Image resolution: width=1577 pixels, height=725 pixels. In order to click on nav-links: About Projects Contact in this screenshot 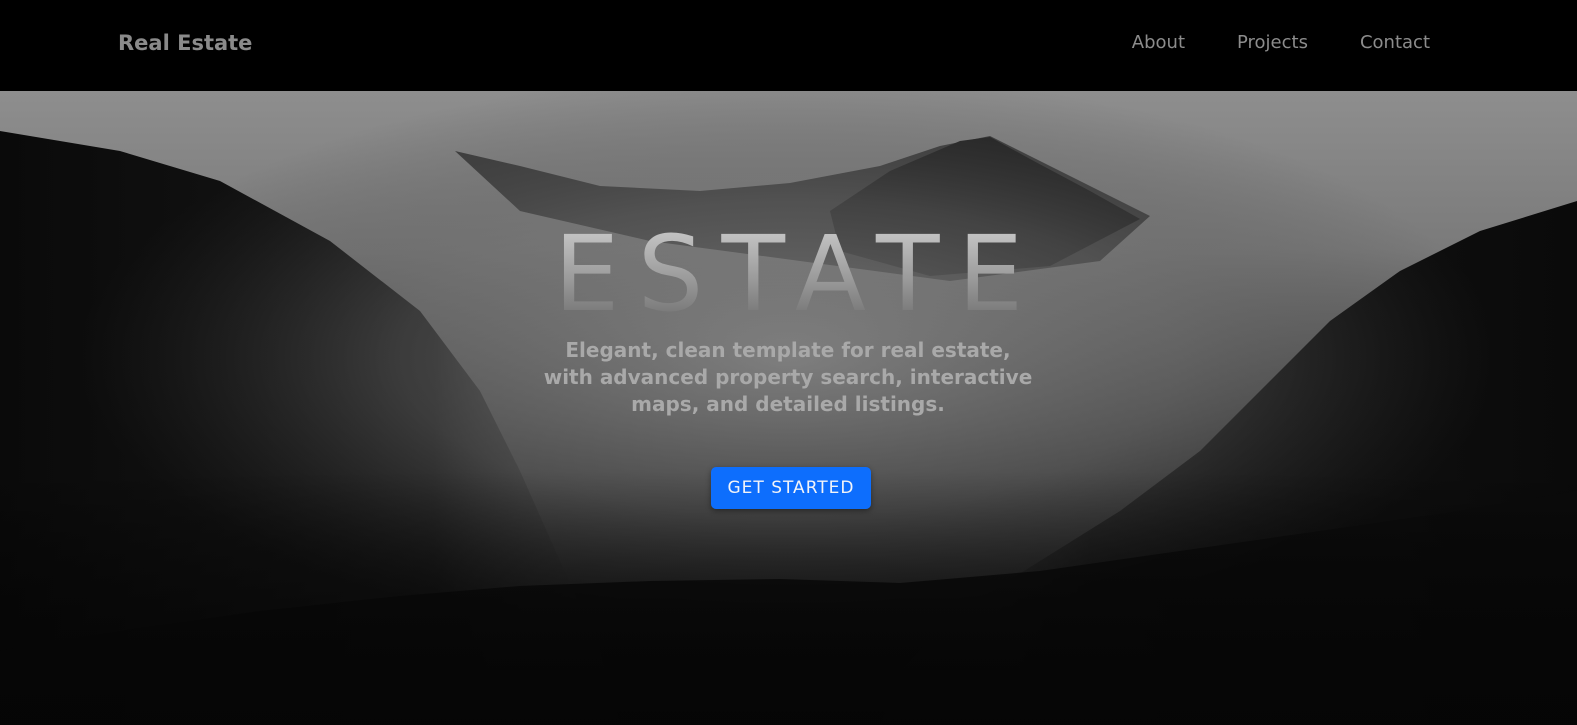, I will do `click(1255, 43)`.